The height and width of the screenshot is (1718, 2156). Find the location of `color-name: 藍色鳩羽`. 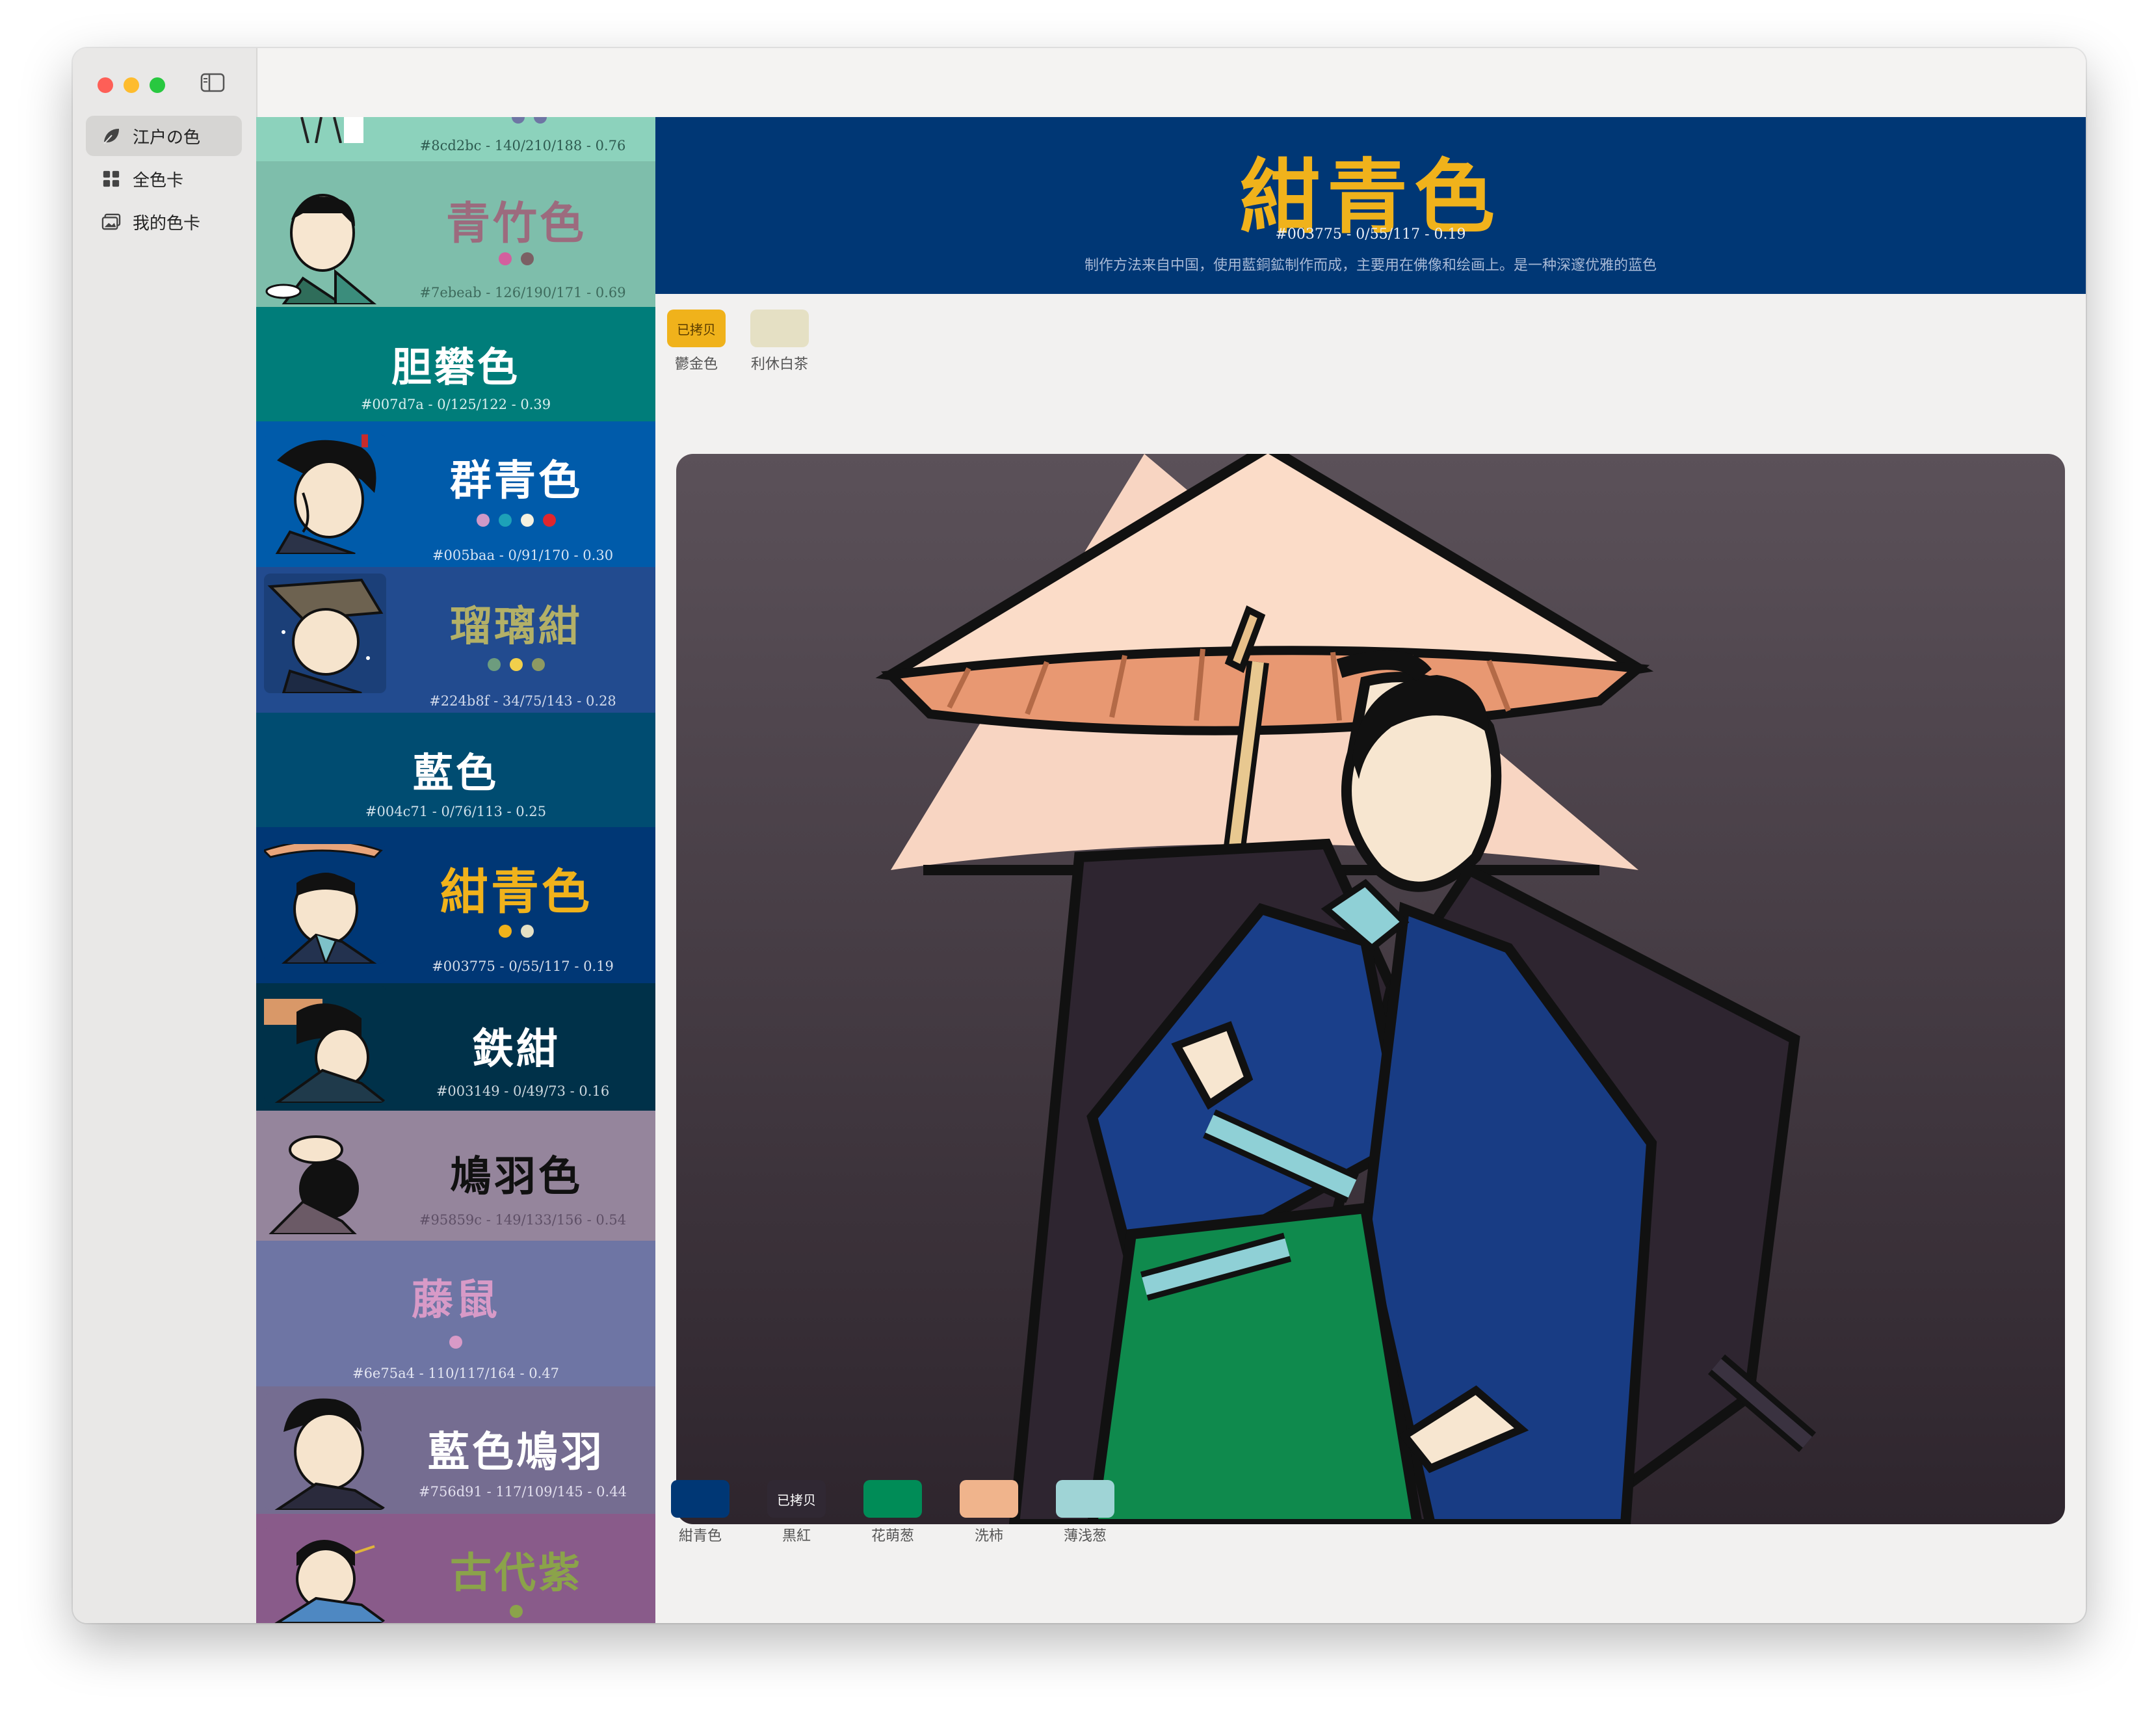

color-name: 藍色鳩羽 is located at coordinates (516, 1452).